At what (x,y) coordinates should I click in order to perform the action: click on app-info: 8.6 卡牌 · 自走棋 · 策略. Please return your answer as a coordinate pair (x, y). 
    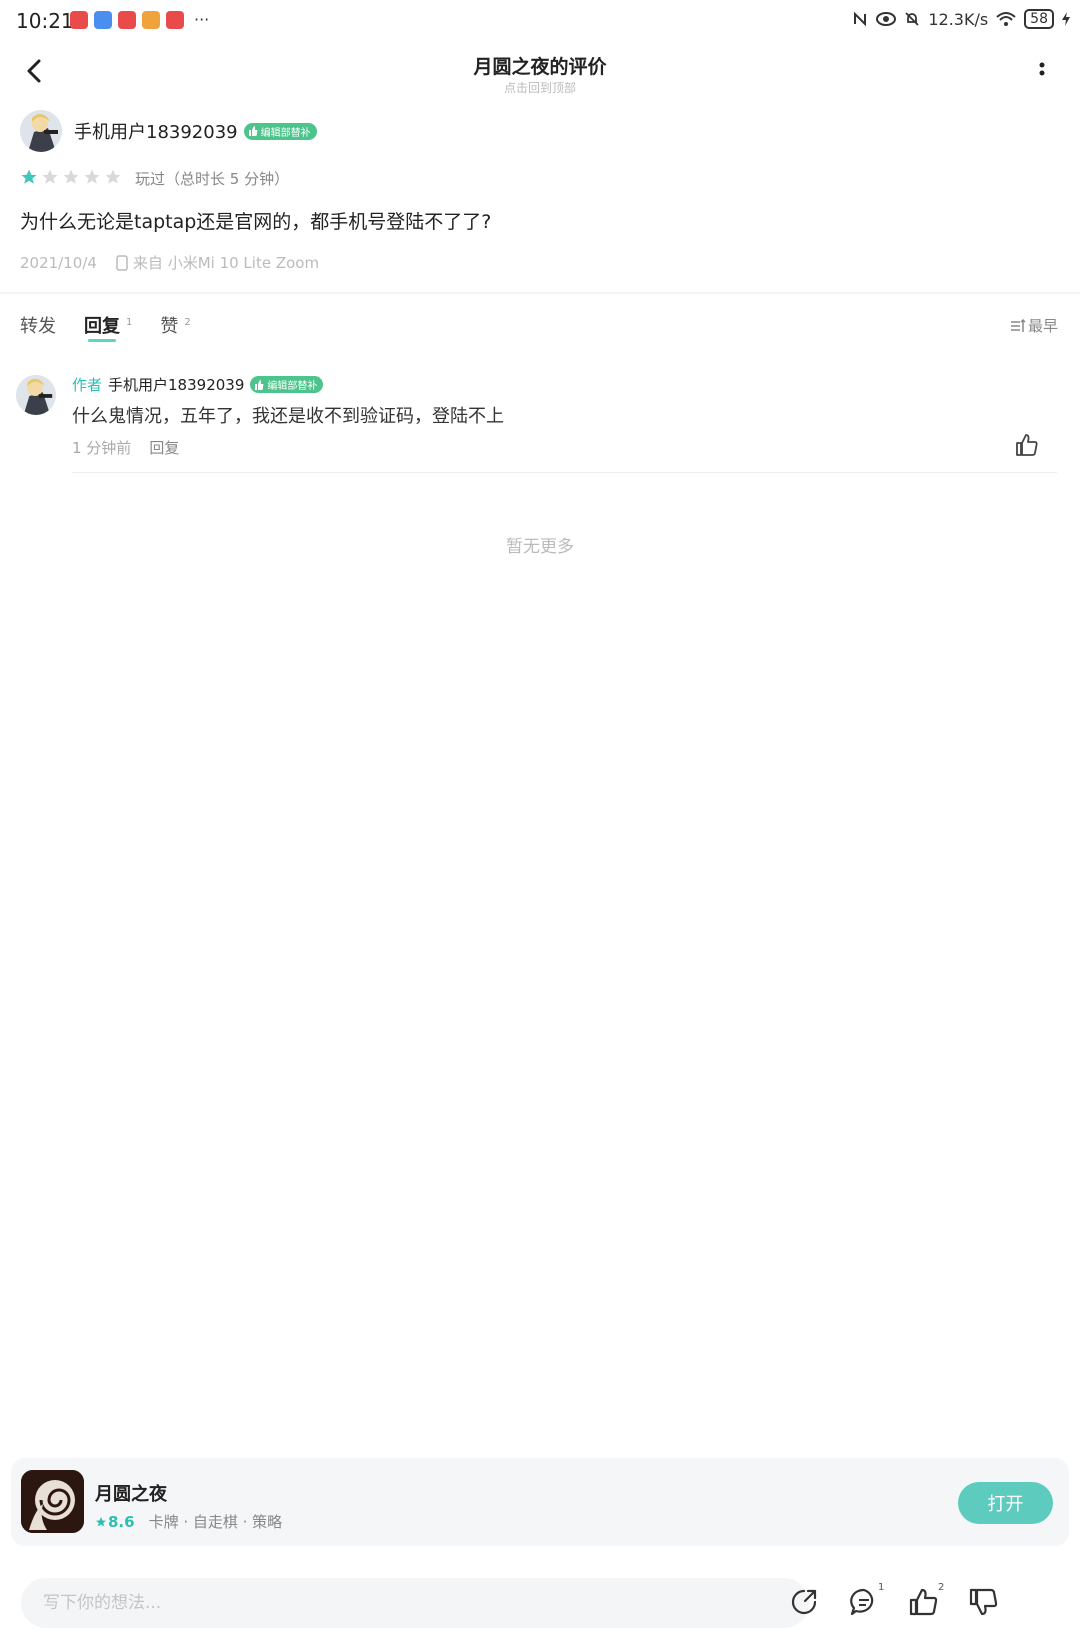
    Looking at the image, I should click on (188, 1521).